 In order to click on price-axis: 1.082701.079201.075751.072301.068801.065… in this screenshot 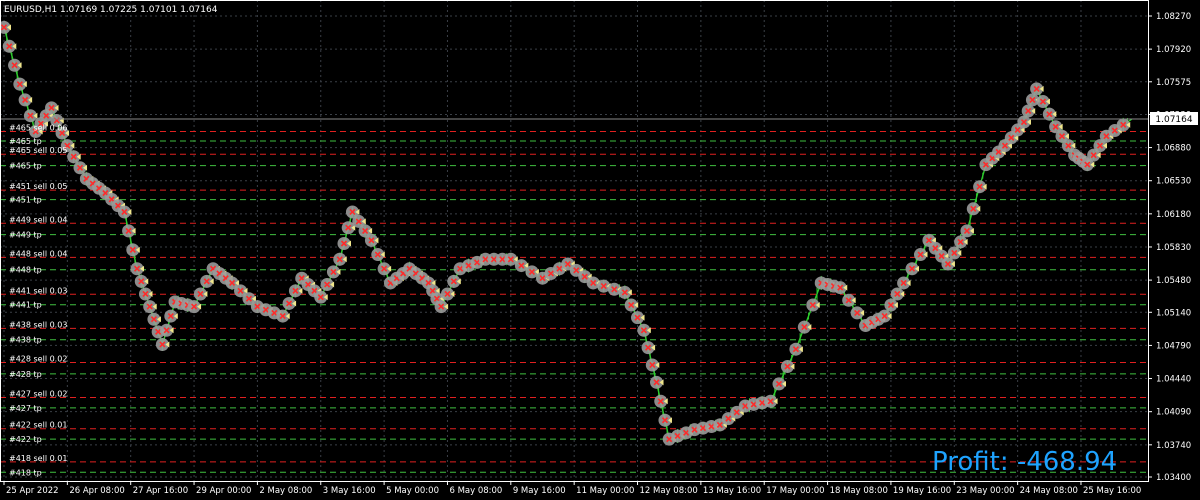, I will do `click(1169, 247)`.